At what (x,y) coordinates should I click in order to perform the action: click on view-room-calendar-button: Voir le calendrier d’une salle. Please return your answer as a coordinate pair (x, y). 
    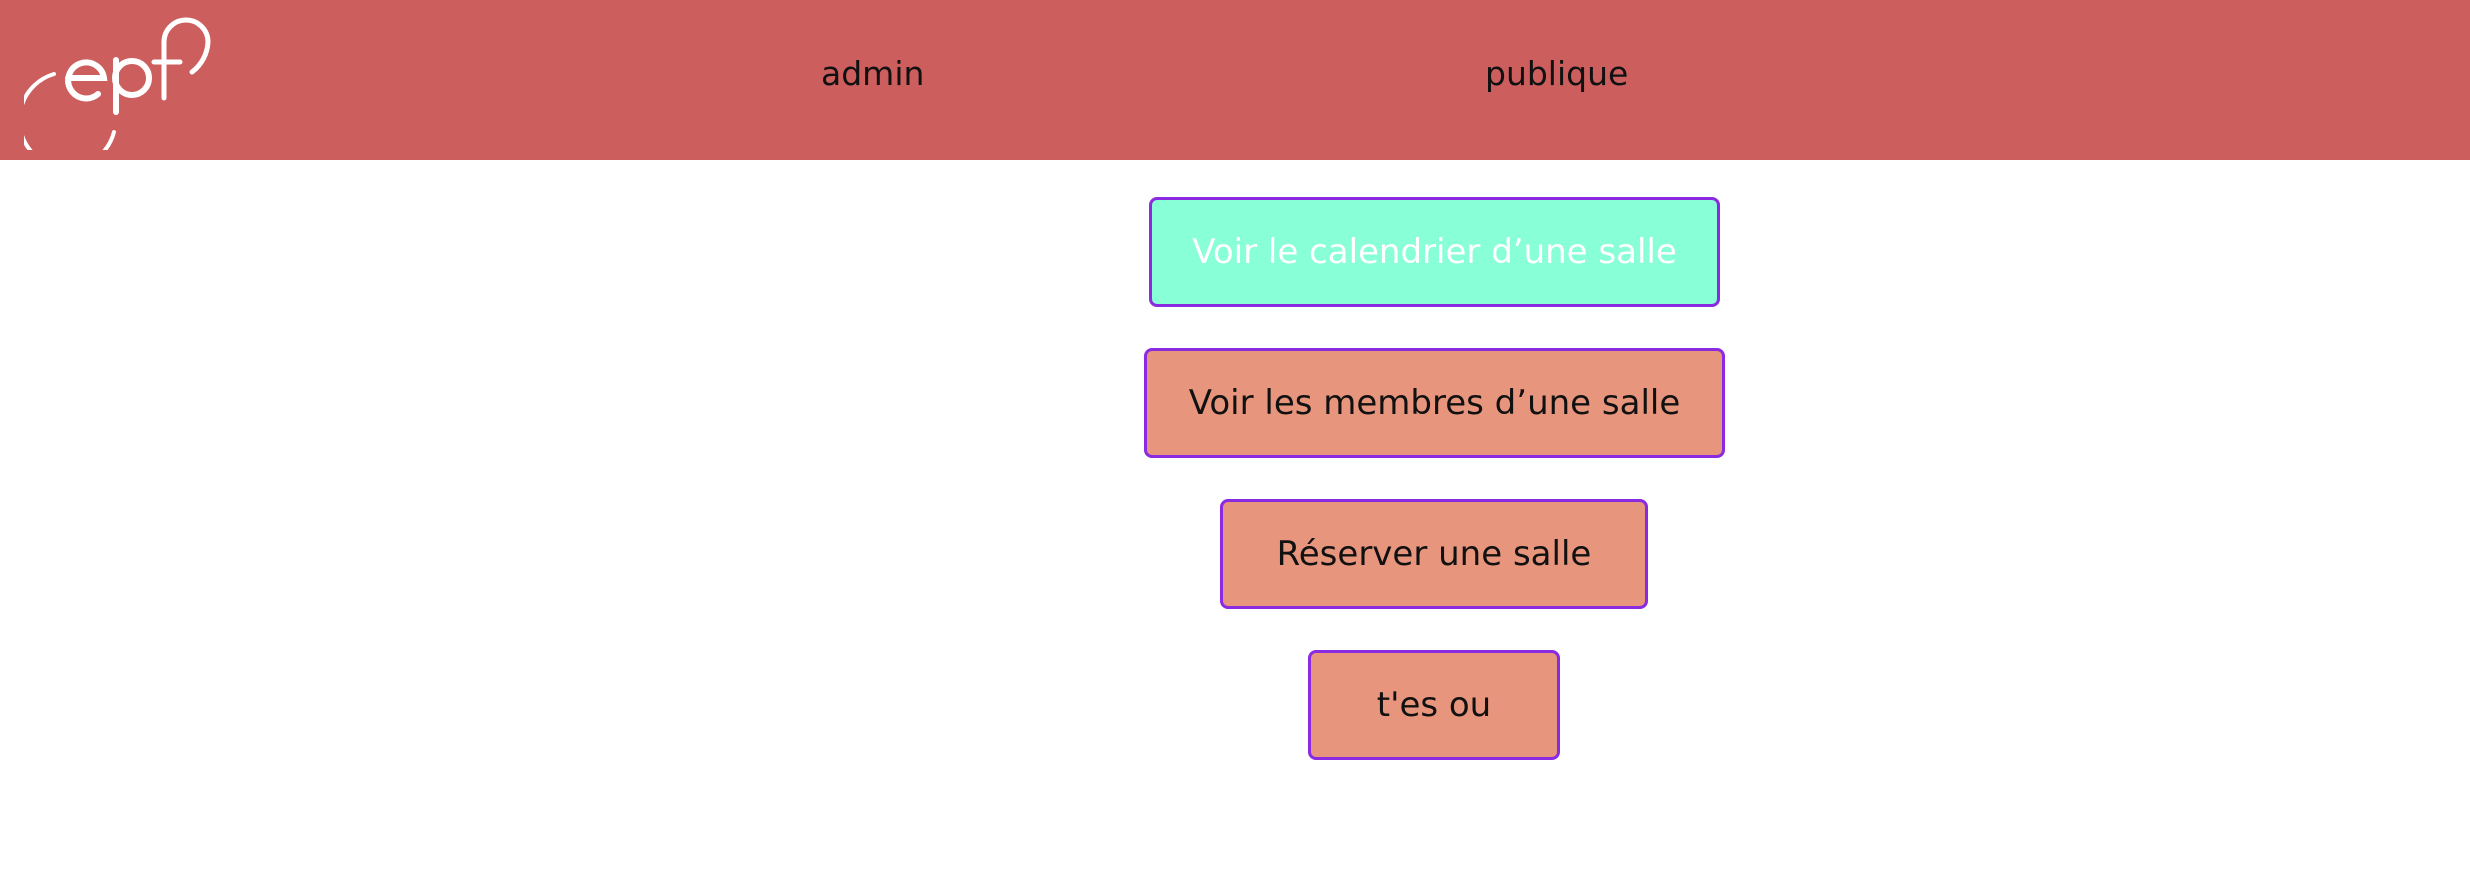
    Looking at the image, I should click on (1434, 252).